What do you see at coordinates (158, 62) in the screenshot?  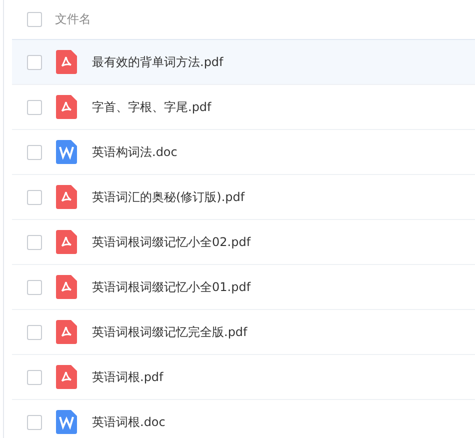 I see `file-name: 最有效的背单词方法.pdf` at bounding box center [158, 62].